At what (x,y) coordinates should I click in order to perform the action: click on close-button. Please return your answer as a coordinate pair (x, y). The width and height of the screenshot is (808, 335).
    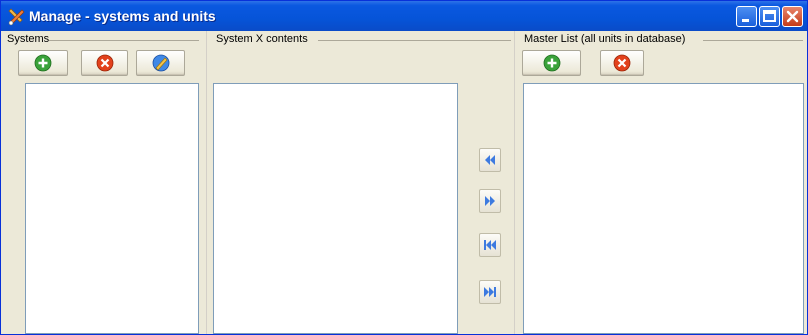
    Looking at the image, I should click on (792, 16).